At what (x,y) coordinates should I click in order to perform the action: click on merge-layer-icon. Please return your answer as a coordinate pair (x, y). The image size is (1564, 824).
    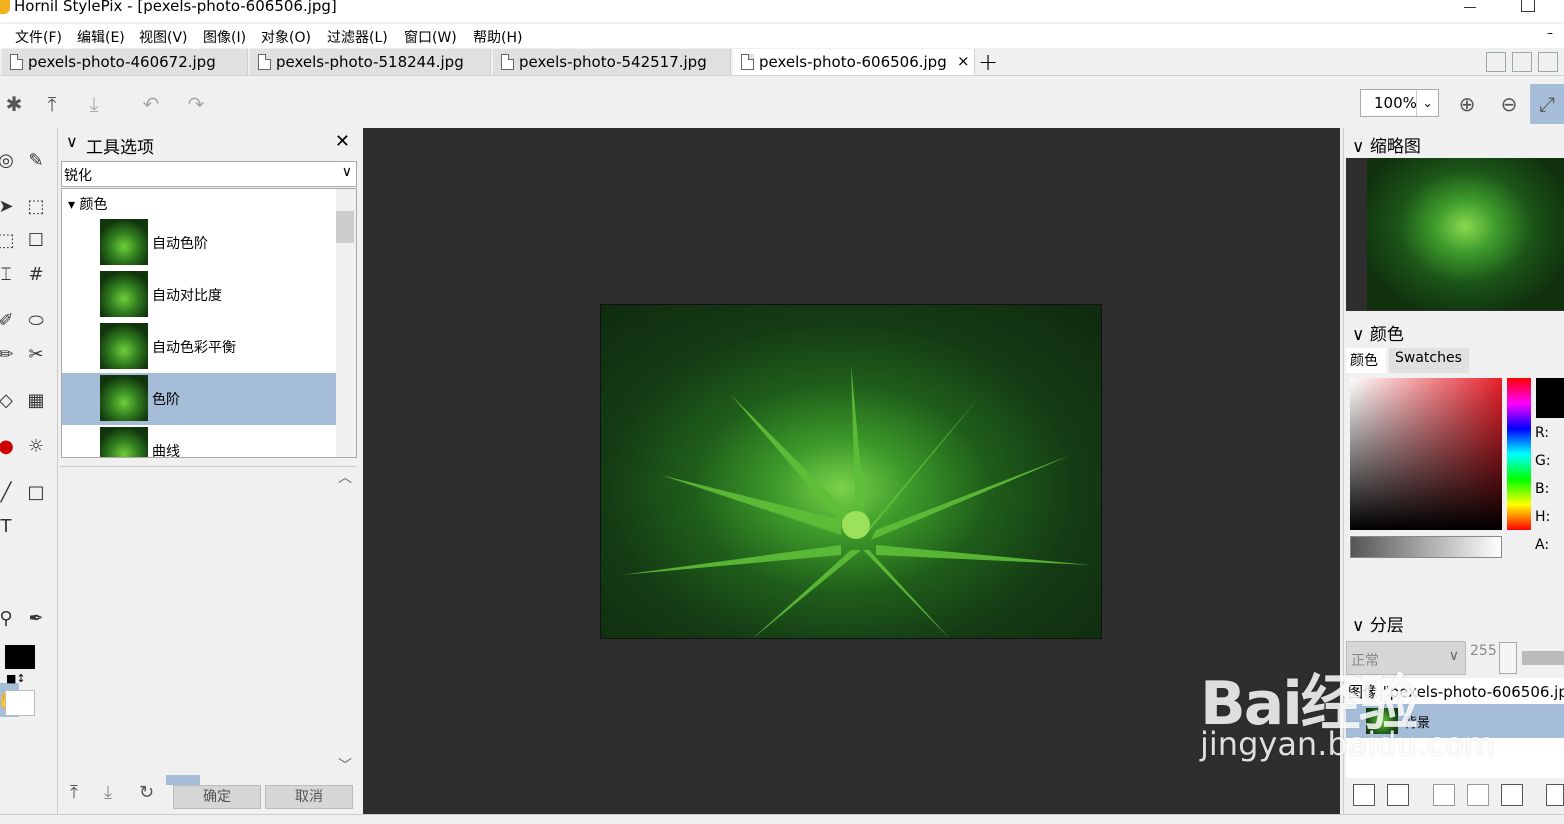
    Looking at the image, I should click on (1444, 795).